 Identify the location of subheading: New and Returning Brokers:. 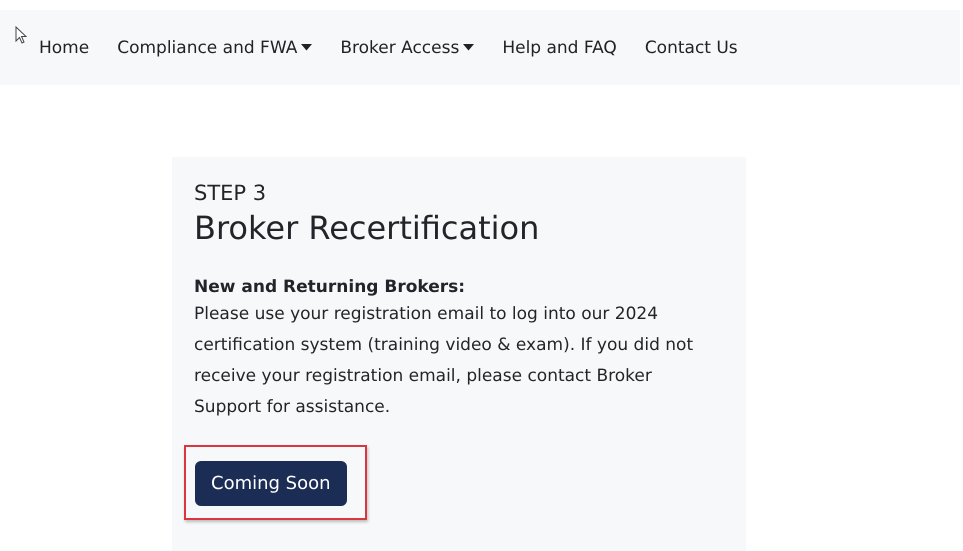
(330, 287).